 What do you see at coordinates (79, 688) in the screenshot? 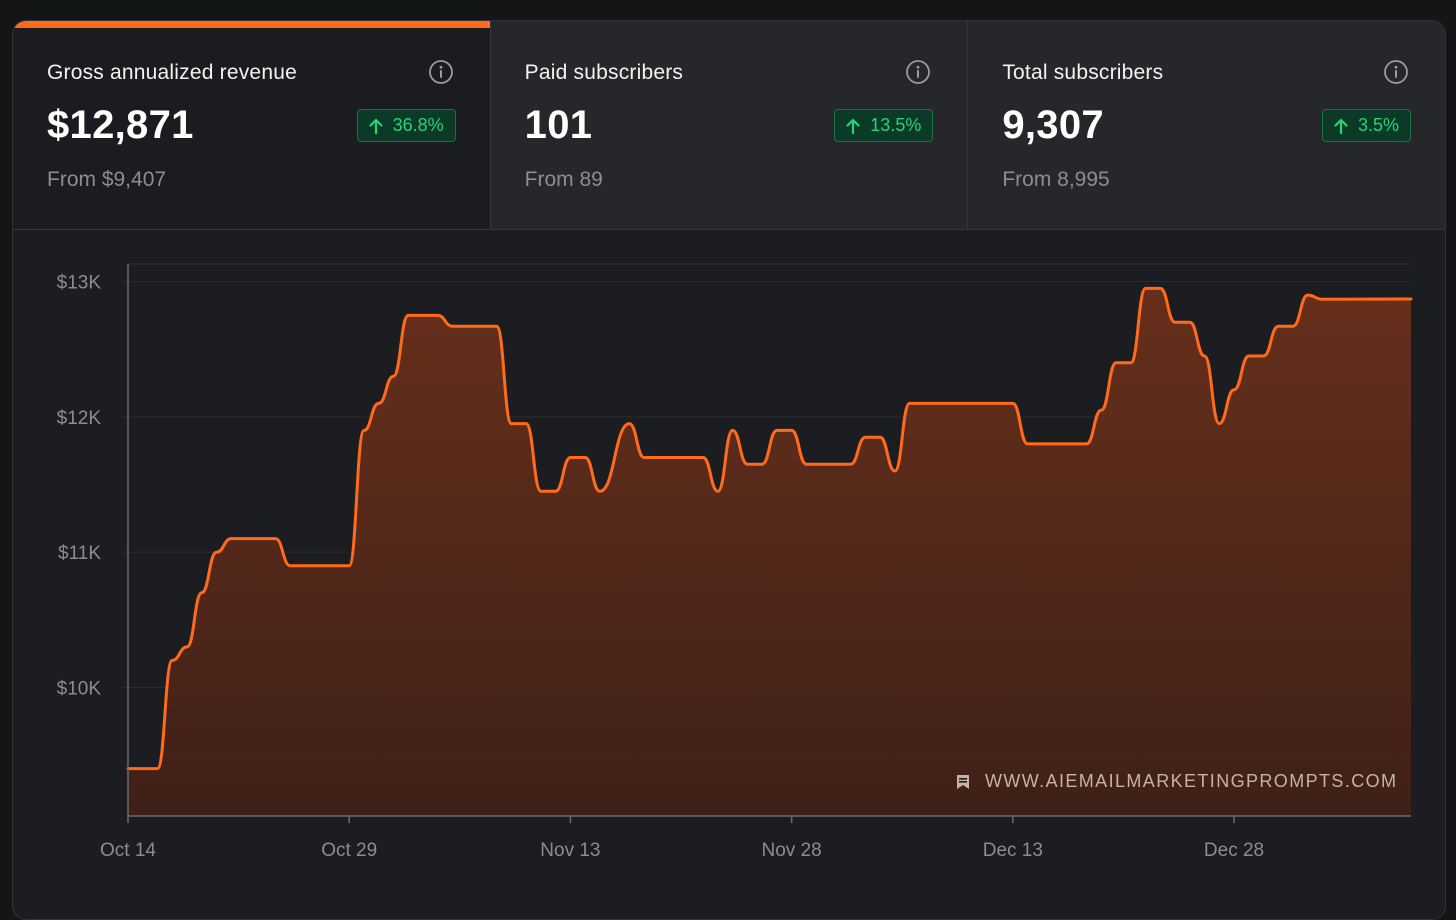
I see `y-tick-label: $10K` at bounding box center [79, 688].